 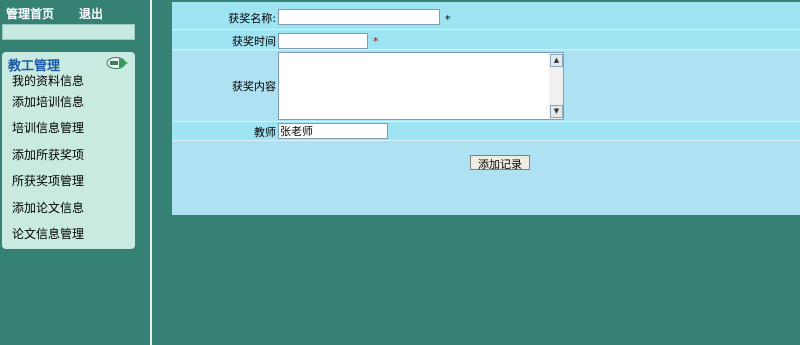 I want to click on sidebar-header-bar, so click(x=68, y=32).